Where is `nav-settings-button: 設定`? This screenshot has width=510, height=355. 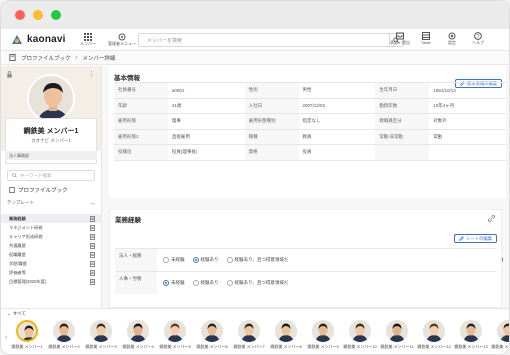
nav-settings-button: 設定 is located at coordinates (452, 39).